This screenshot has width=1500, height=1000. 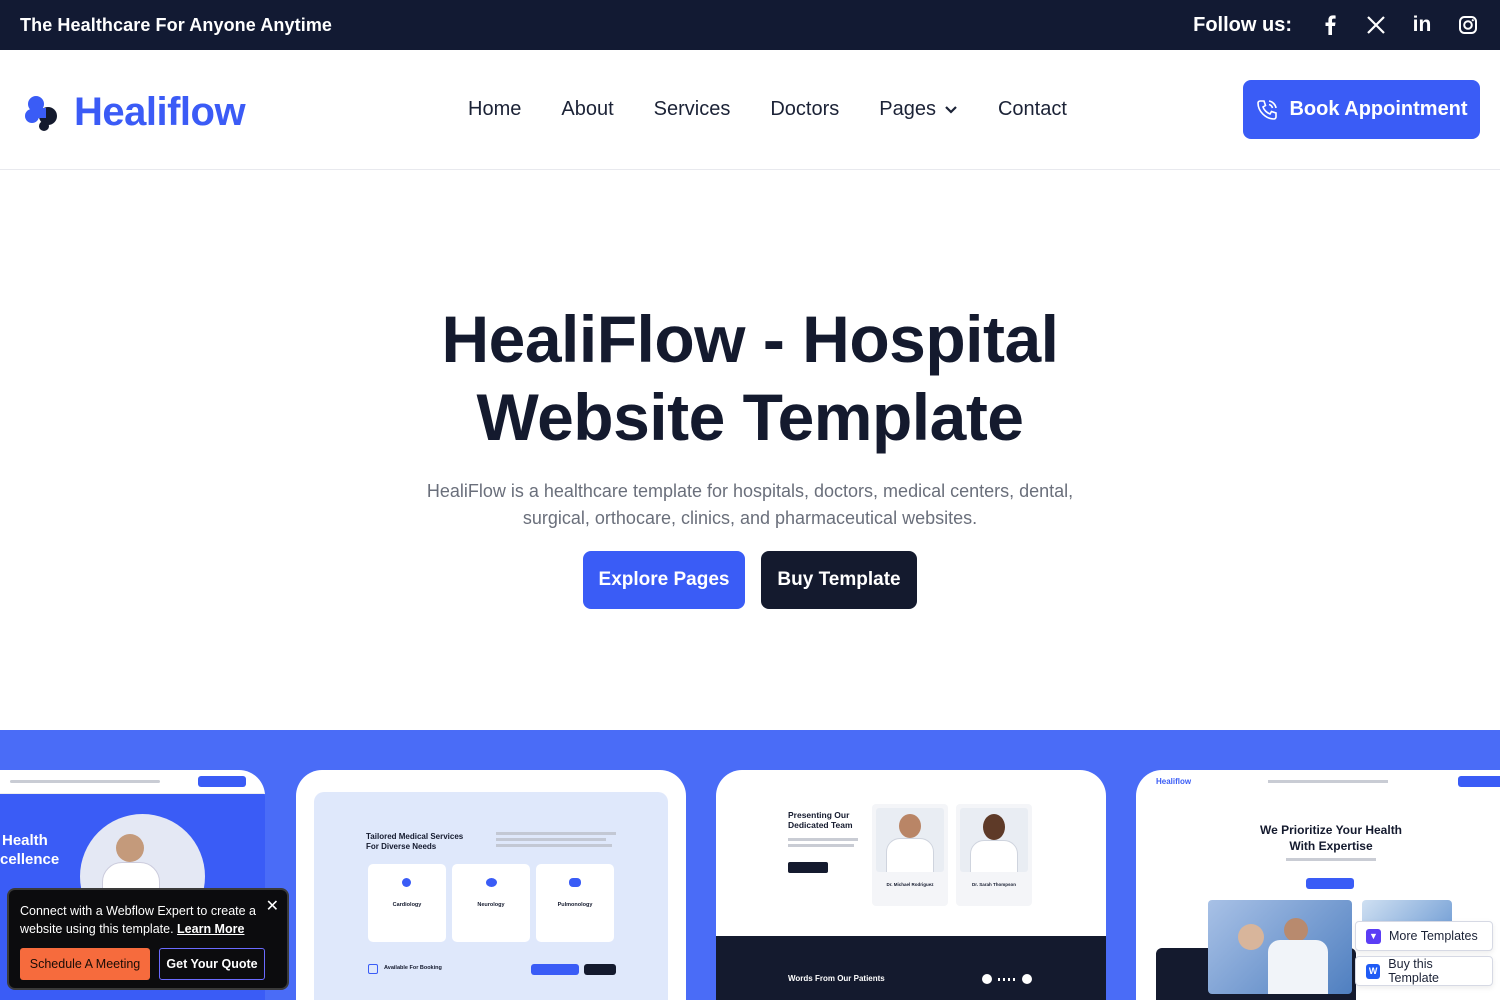 What do you see at coordinates (1032, 109) in the screenshot?
I see `nav-contact: Contact` at bounding box center [1032, 109].